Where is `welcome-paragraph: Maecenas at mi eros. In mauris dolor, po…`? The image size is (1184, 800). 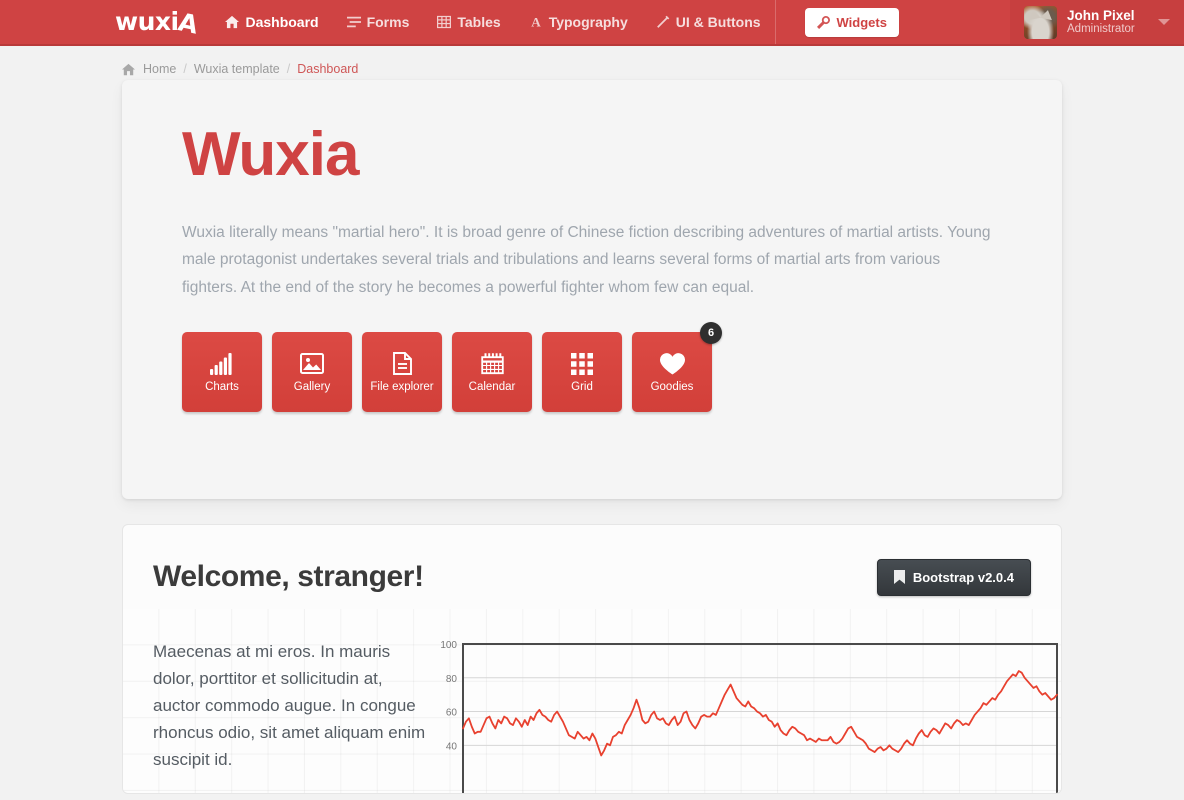 welcome-paragraph: Maecenas at mi eros. In mauris dolor, po… is located at coordinates (289, 706).